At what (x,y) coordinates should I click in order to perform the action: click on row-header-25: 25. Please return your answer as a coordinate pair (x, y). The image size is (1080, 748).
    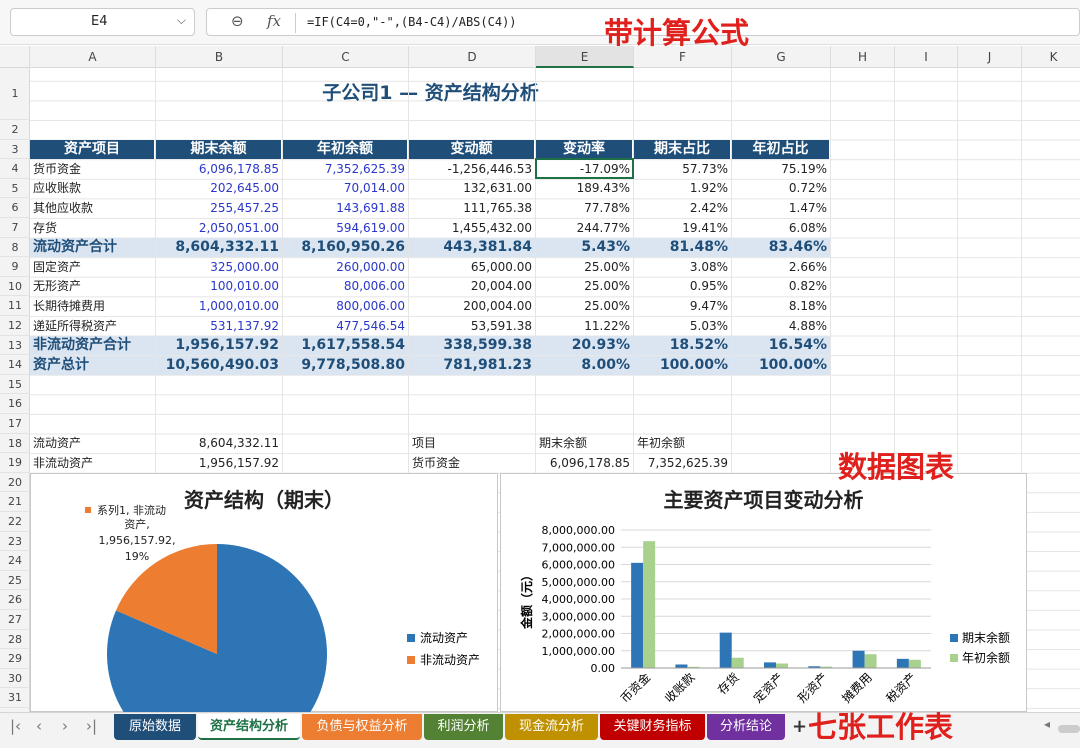
    Looking at the image, I should click on (15, 581).